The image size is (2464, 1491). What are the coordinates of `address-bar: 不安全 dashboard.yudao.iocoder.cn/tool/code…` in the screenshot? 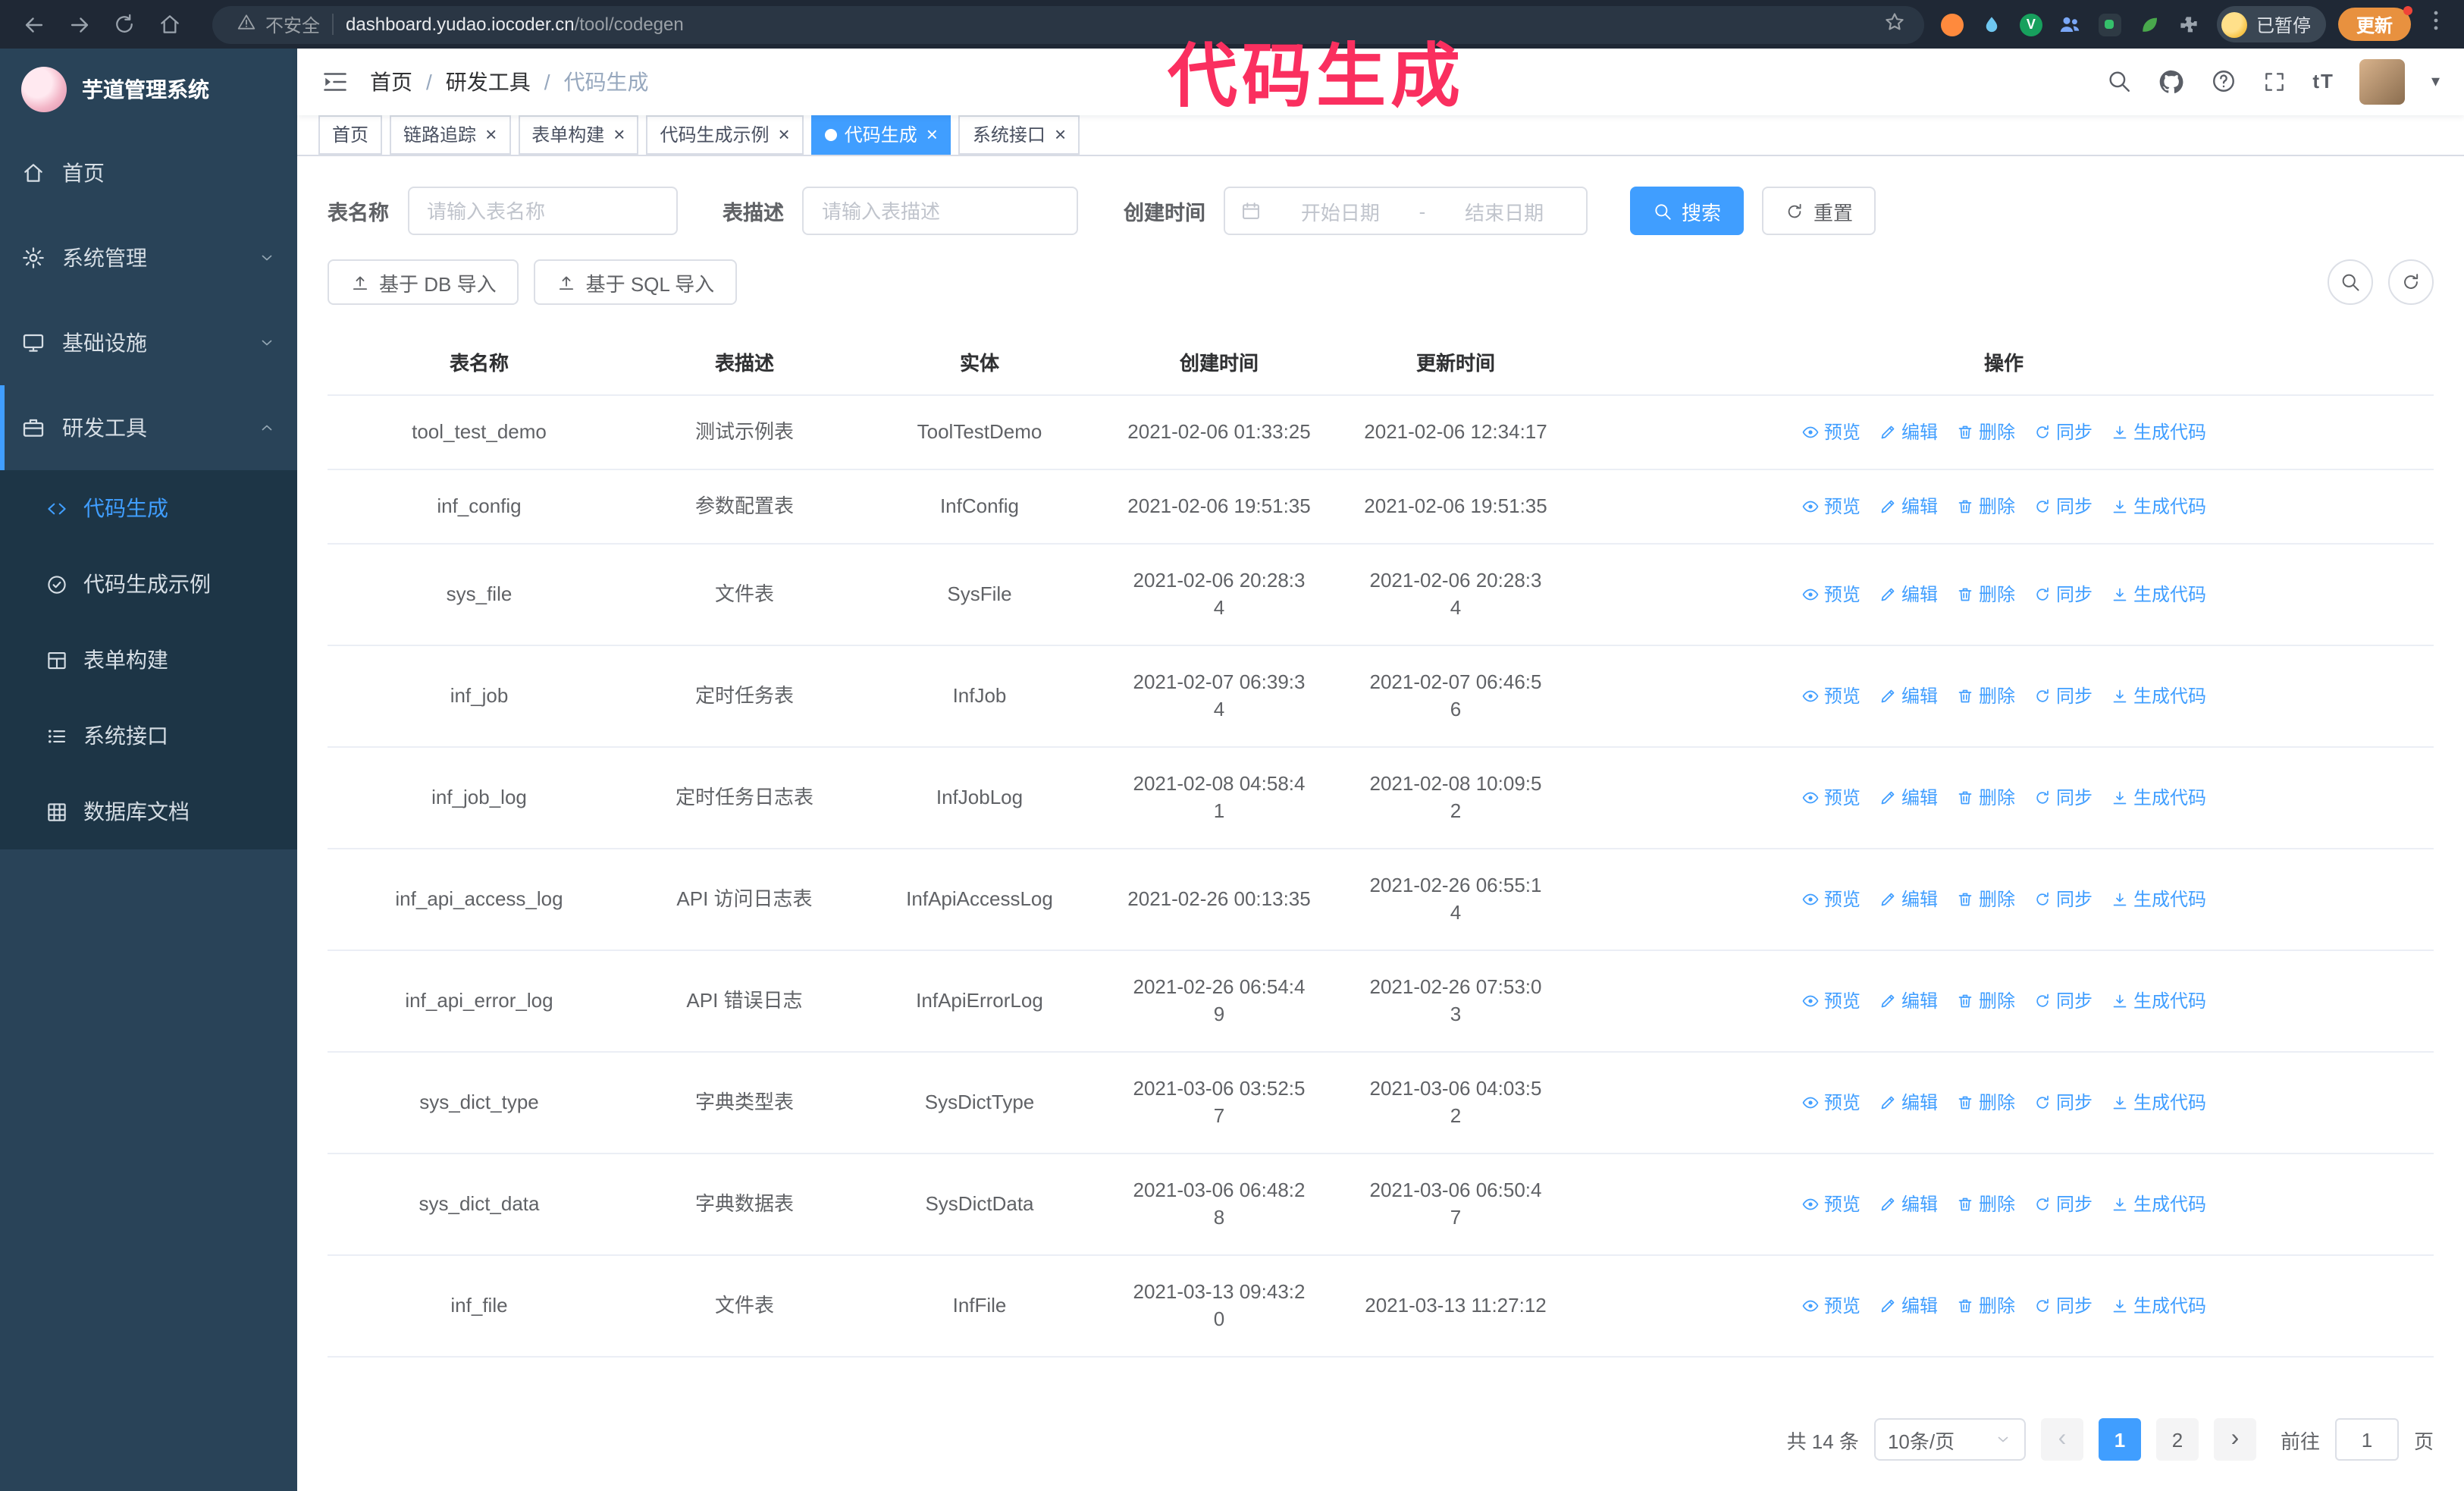 It's located at (1068, 24).